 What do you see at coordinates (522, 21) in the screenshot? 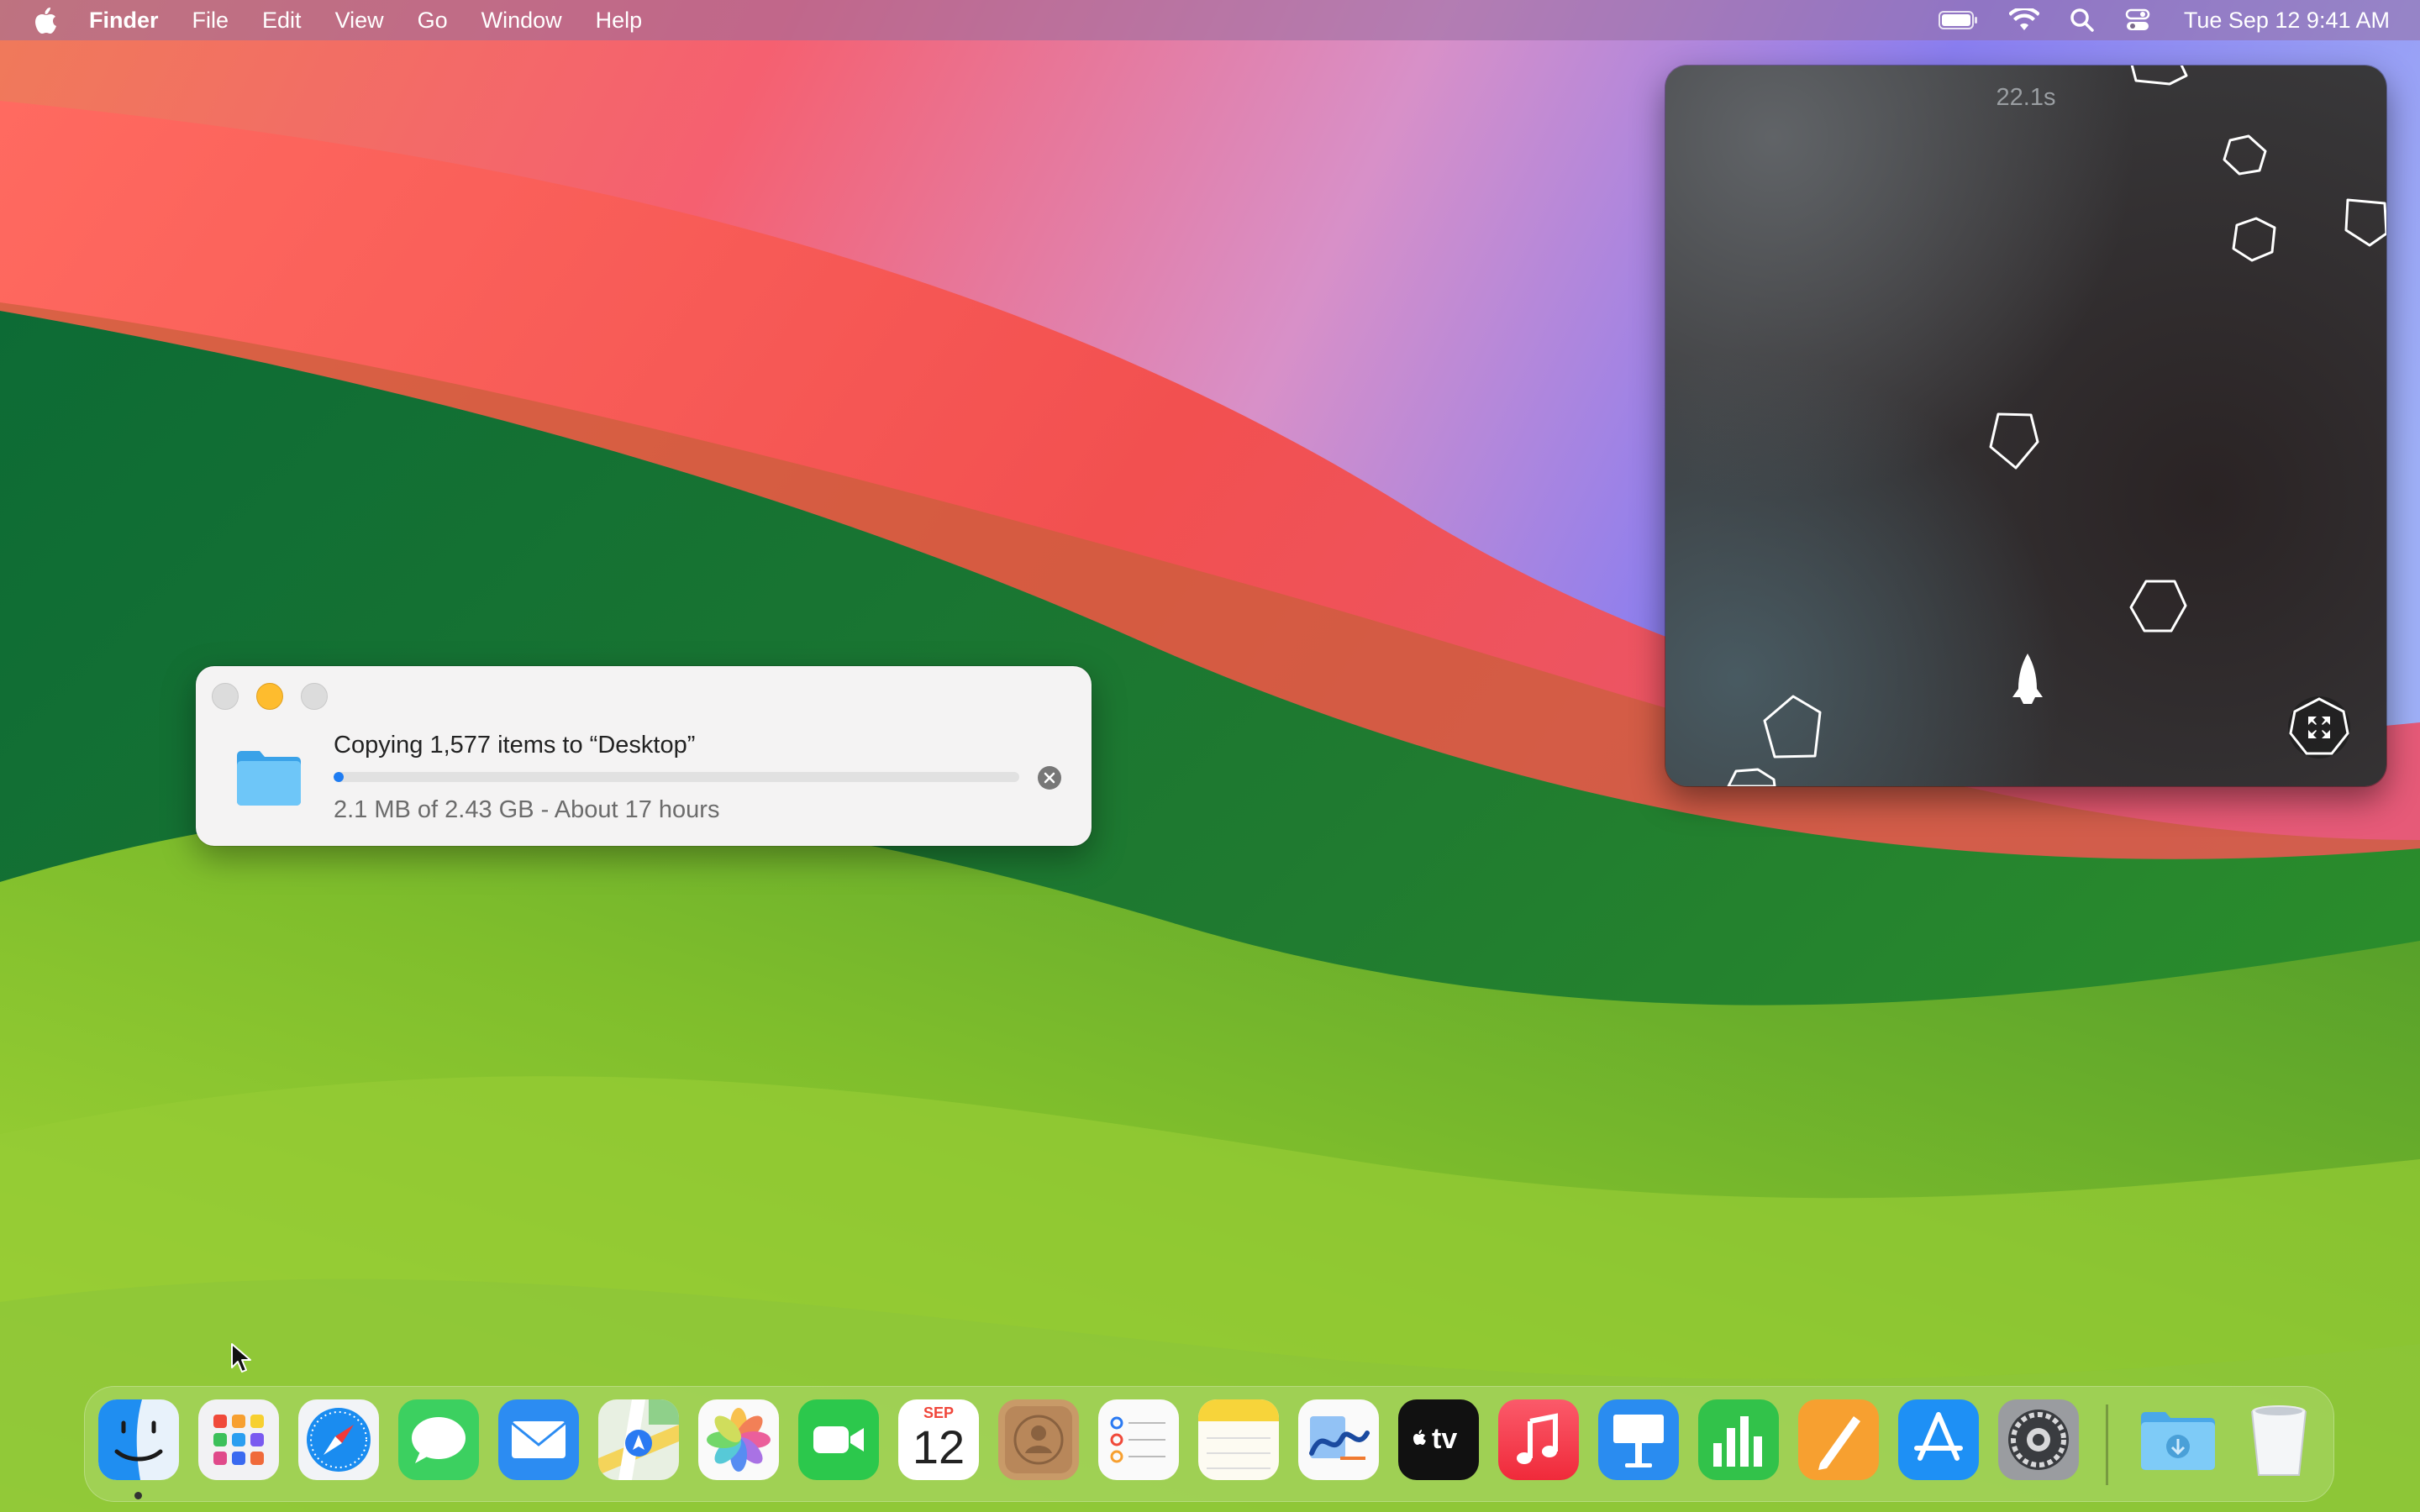
I see `menu-window: Window` at bounding box center [522, 21].